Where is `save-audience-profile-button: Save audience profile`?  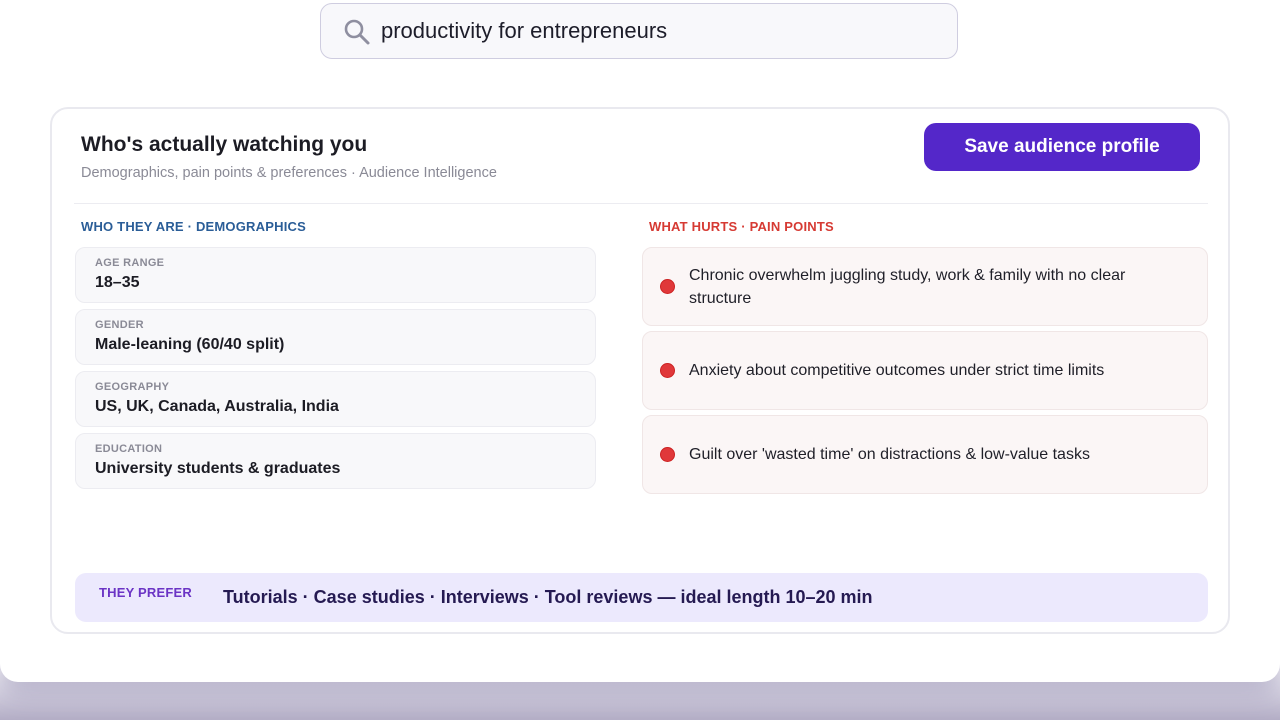 save-audience-profile-button: Save audience profile is located at coordinates (1062, 147).